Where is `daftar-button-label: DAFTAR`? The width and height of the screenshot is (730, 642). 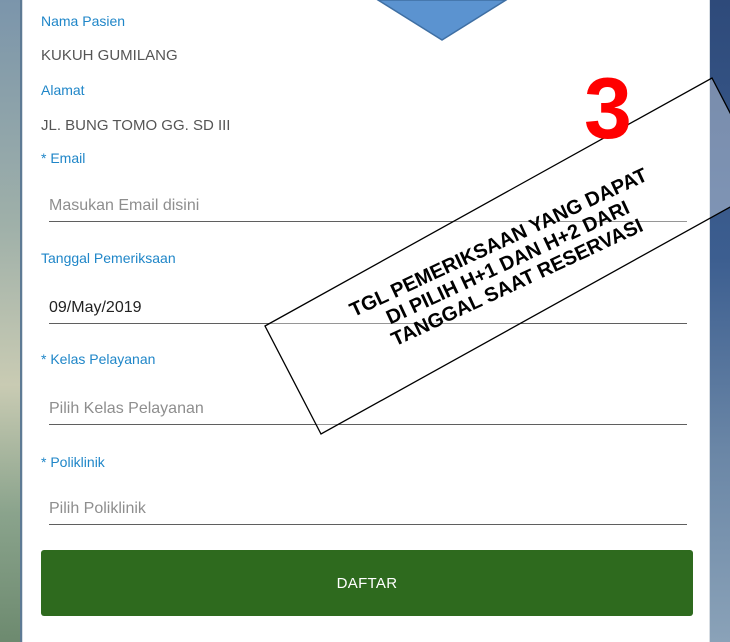 daftar-button-label: DAFTAR is located at coordinates (367, 583).